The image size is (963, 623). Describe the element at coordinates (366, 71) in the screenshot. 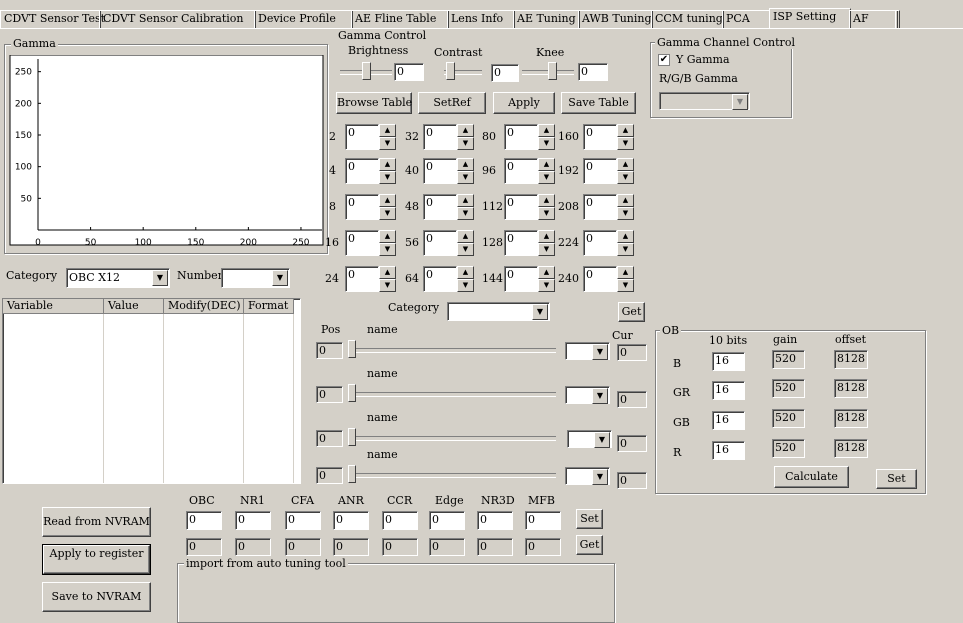

I see `brightness-slider` at that location.